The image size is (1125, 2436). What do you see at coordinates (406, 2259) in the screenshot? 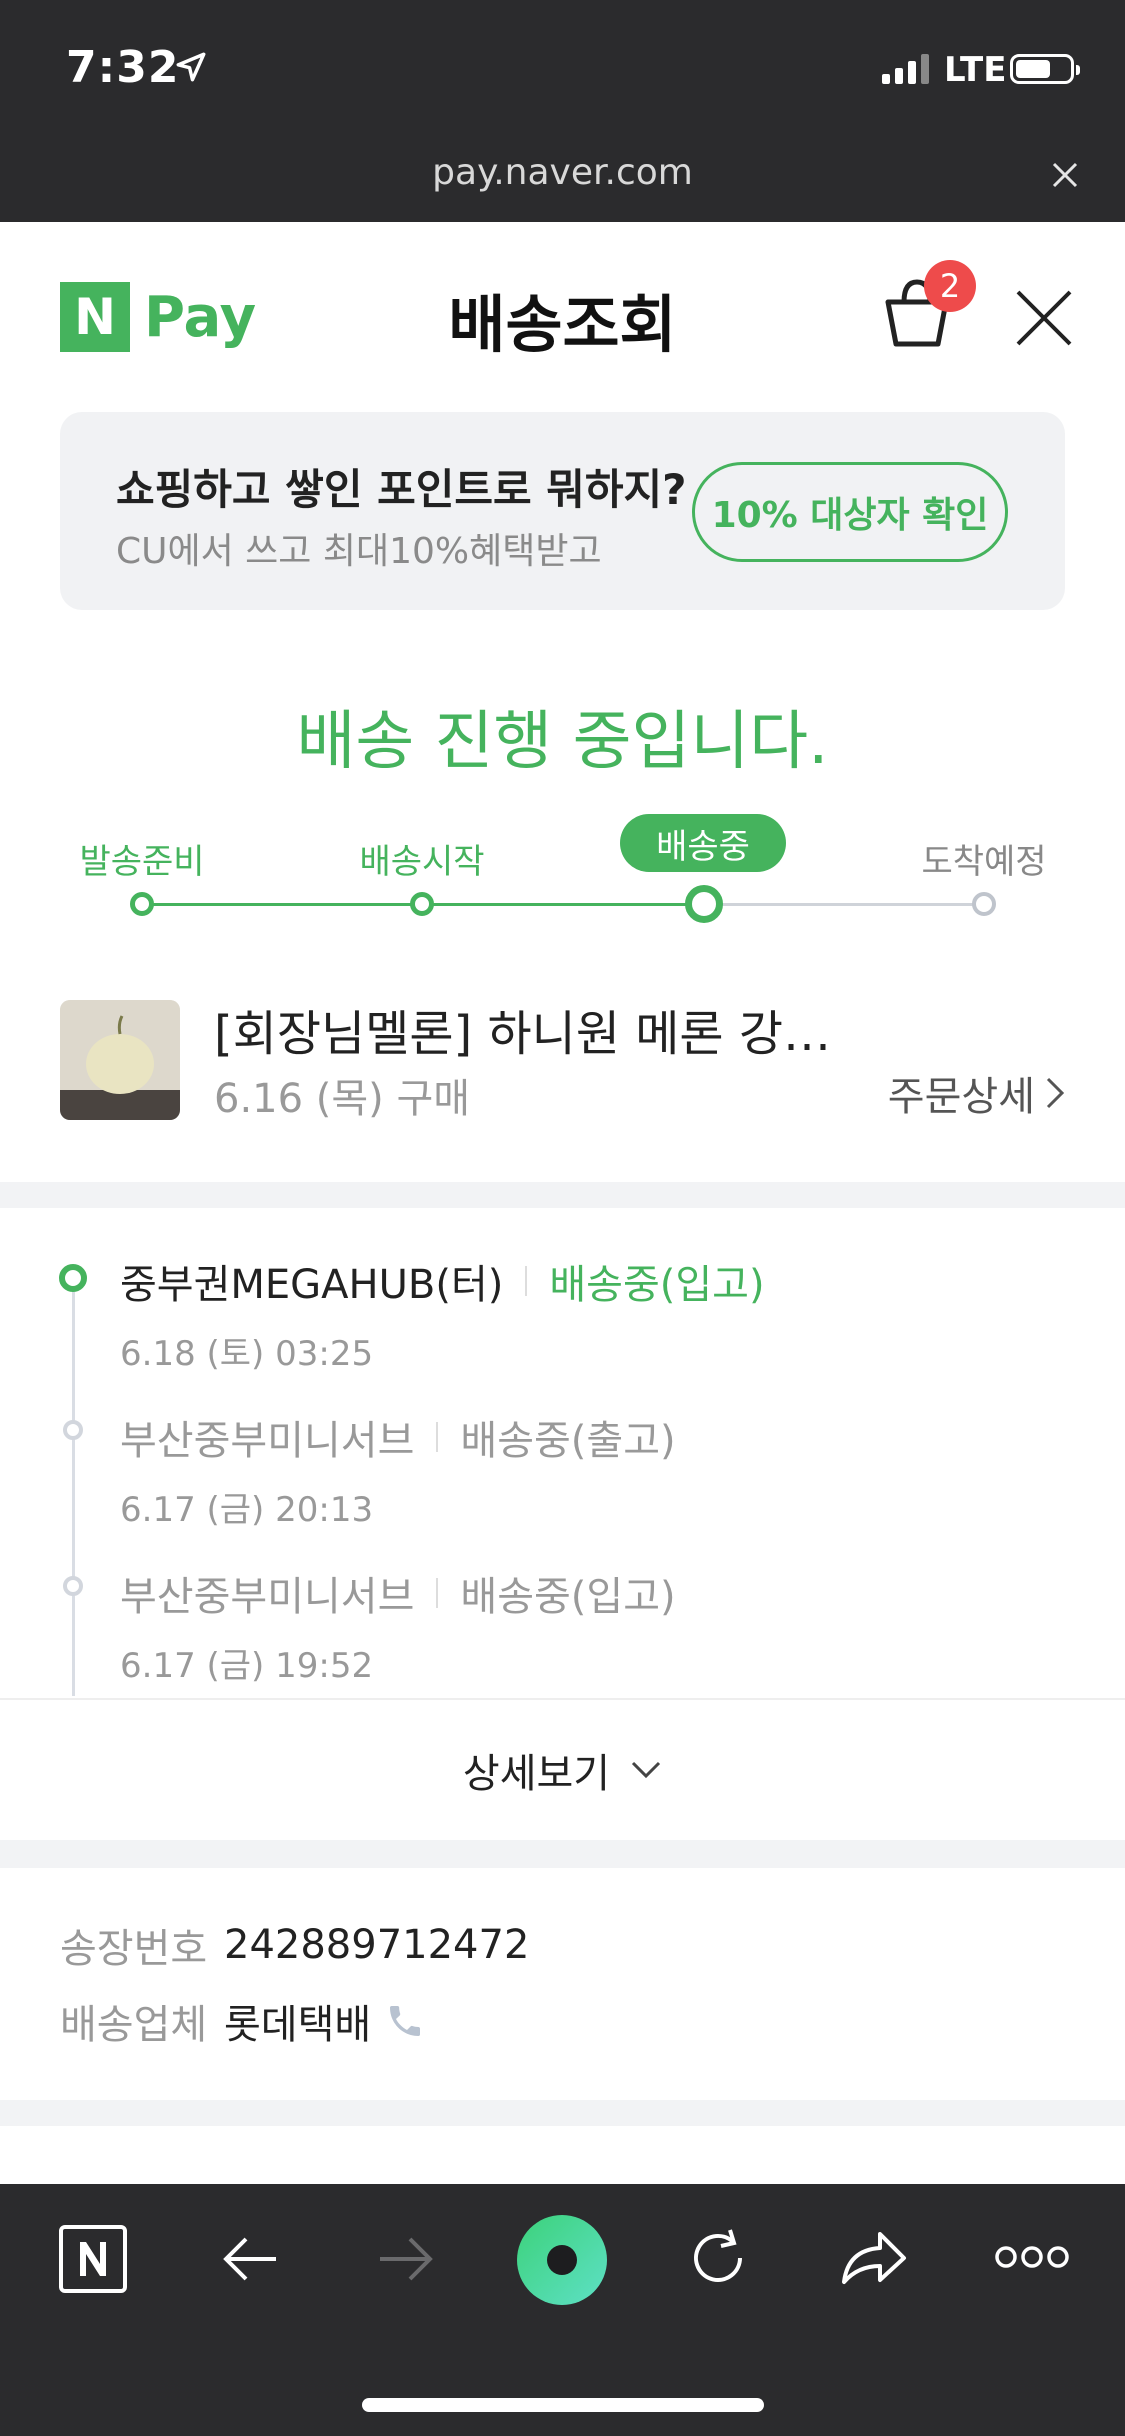
I see `forward-arrow-icon` at bounding box center [406, 2259].